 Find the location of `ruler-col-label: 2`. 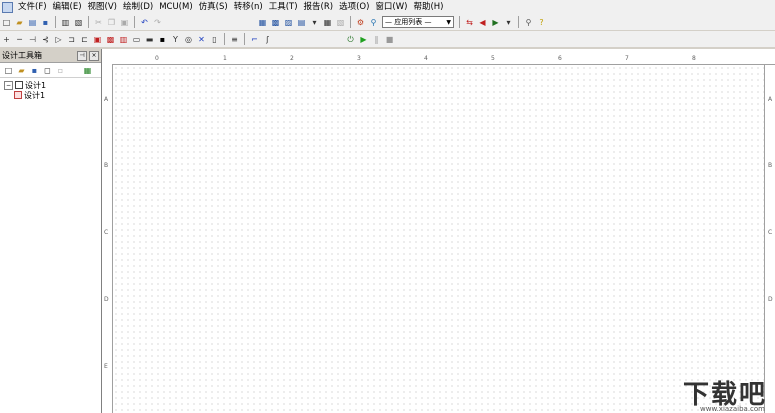

ruler-col-label: 2 is located at coordinates (292, 58).